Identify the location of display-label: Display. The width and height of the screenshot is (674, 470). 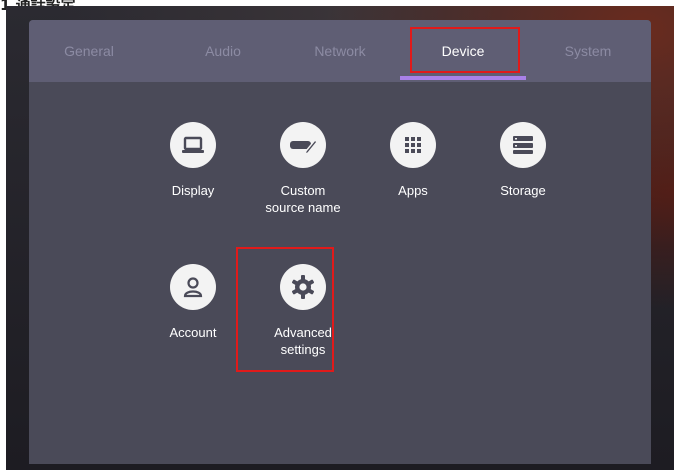
(193, 190).